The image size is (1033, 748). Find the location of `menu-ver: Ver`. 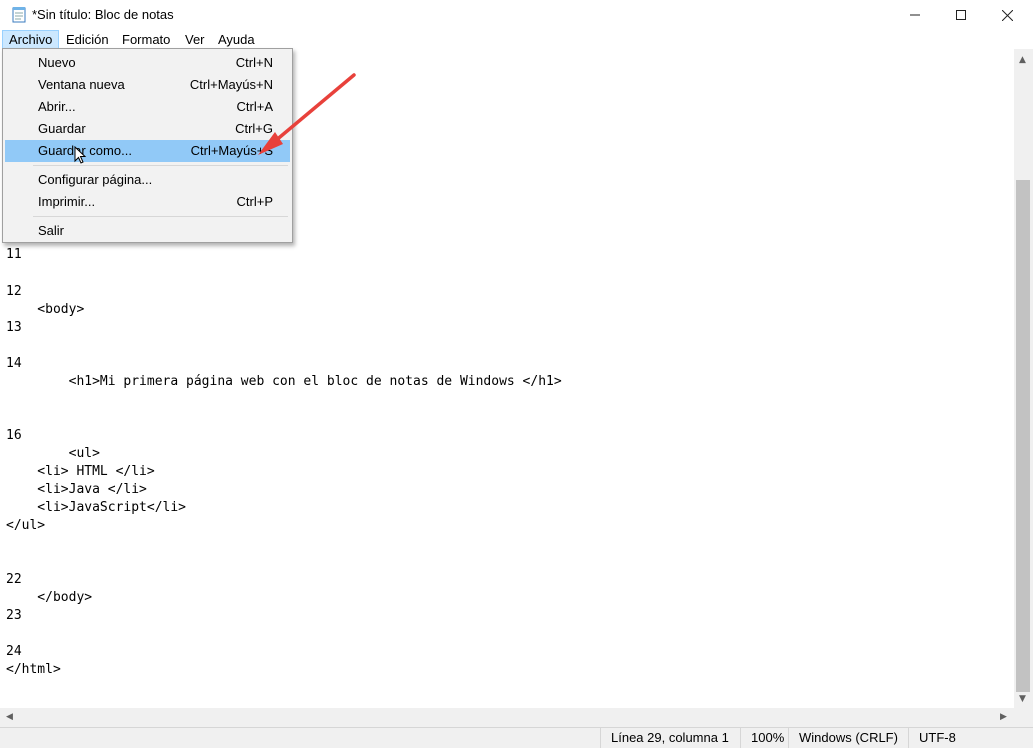

menu-ver: Ver is located at coordinates (195, 39).